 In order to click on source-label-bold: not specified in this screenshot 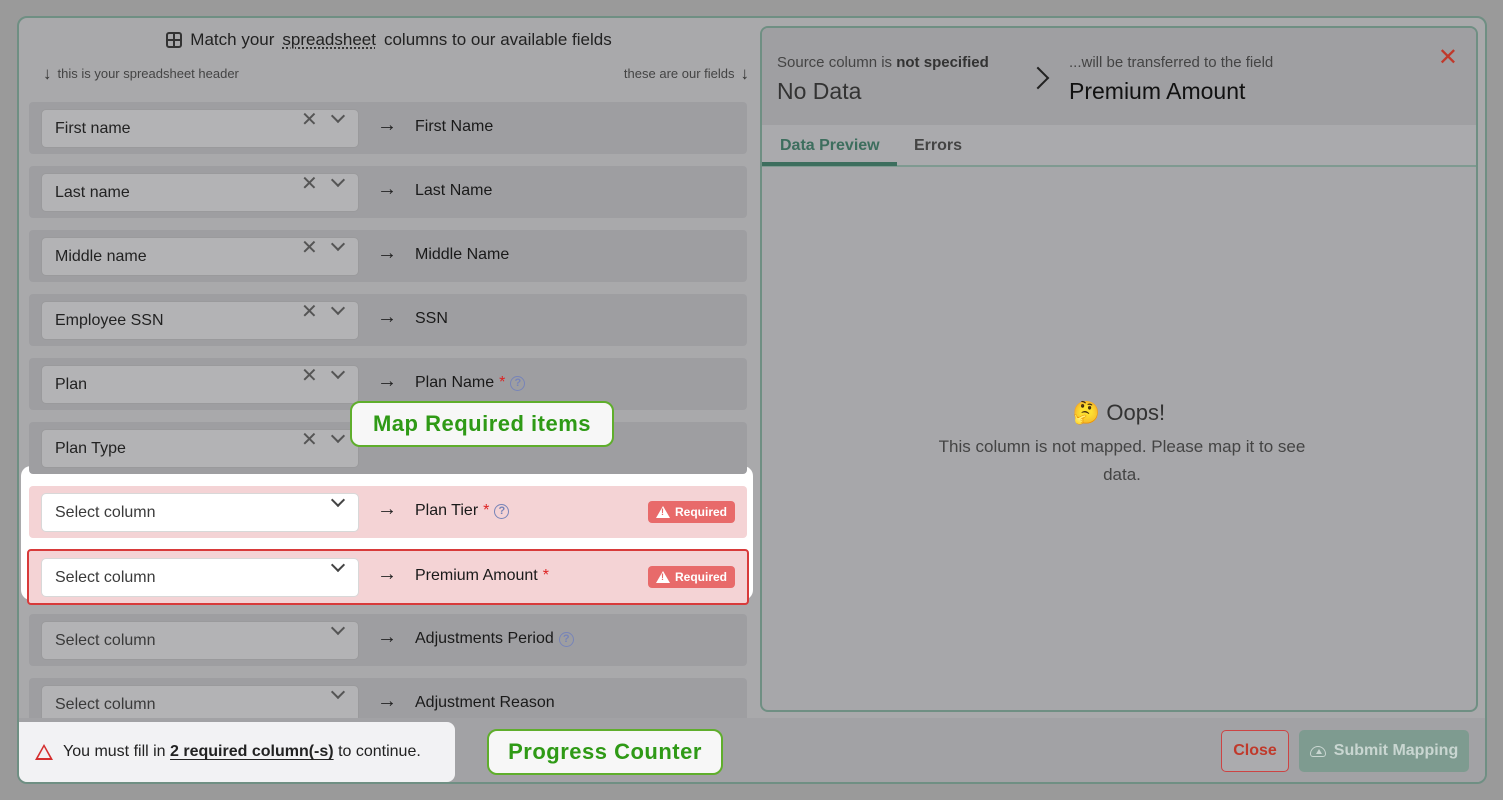, I will do `click(942, 62)`.